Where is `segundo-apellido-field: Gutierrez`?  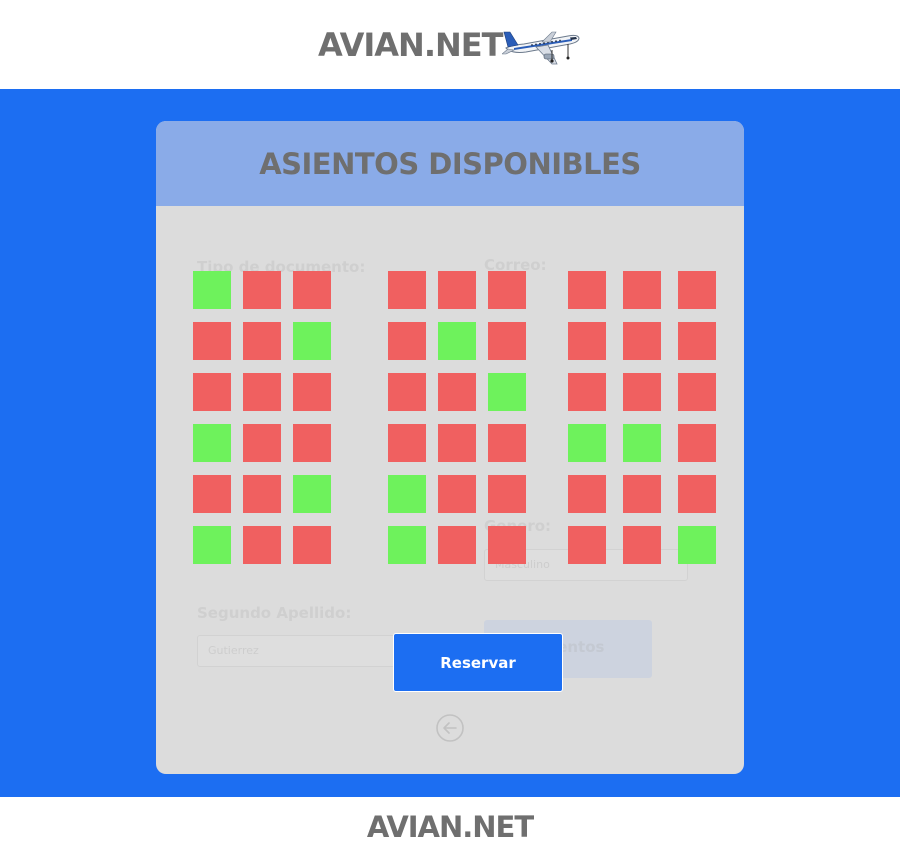 segundo-apellido-field: Gutierrez is located at coordinates (299, 651).